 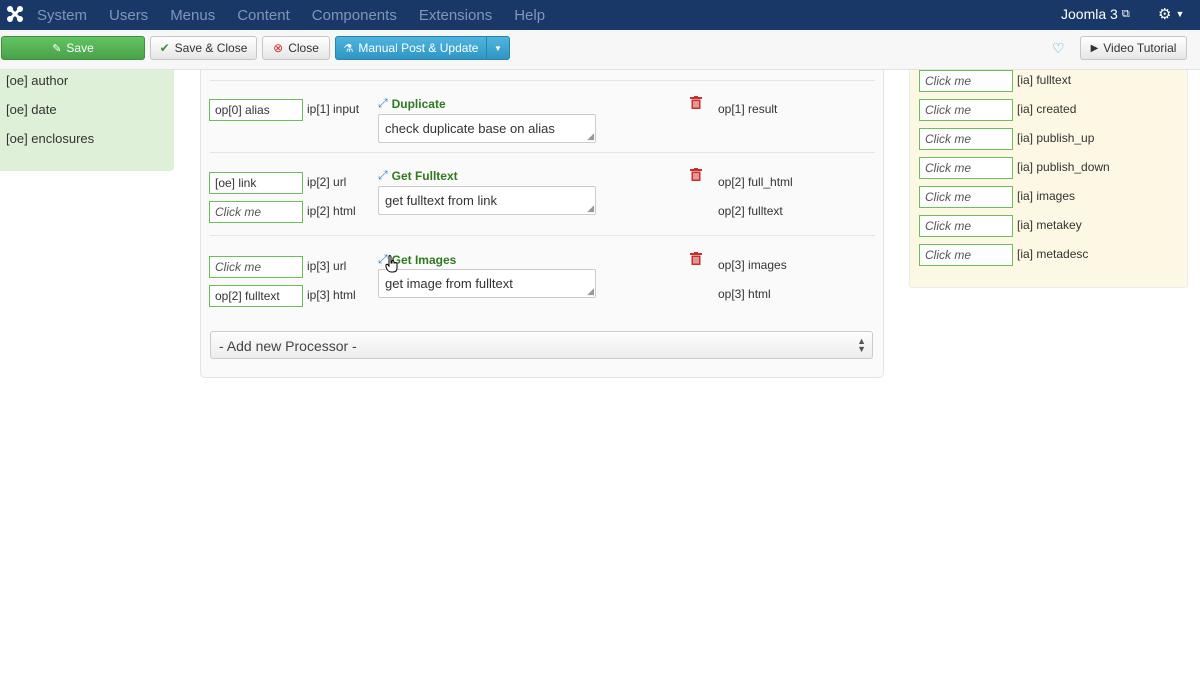 I want to click on processor-input-label: ip[3] url, so click(x=327, y=266).